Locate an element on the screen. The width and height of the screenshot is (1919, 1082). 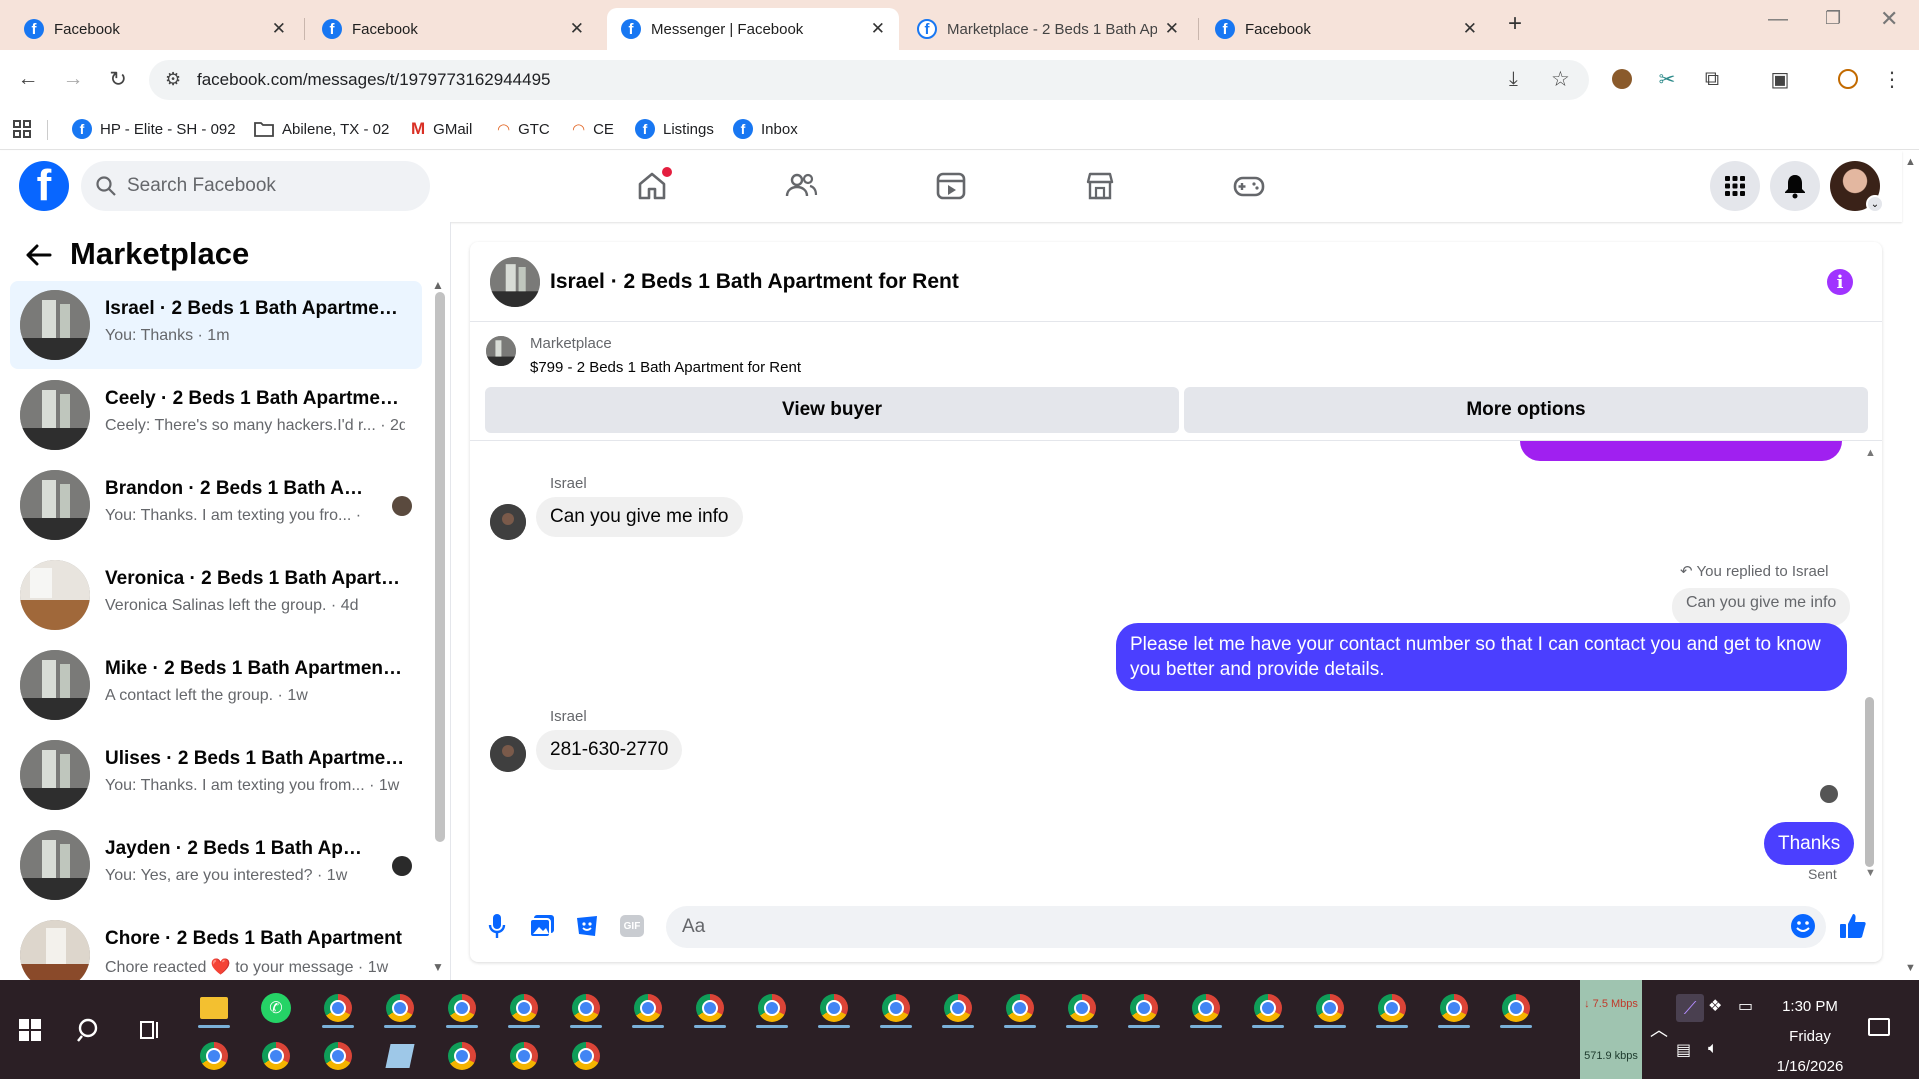
bookmark-star-icon: ☆ is located at coordinates (1560, 79).